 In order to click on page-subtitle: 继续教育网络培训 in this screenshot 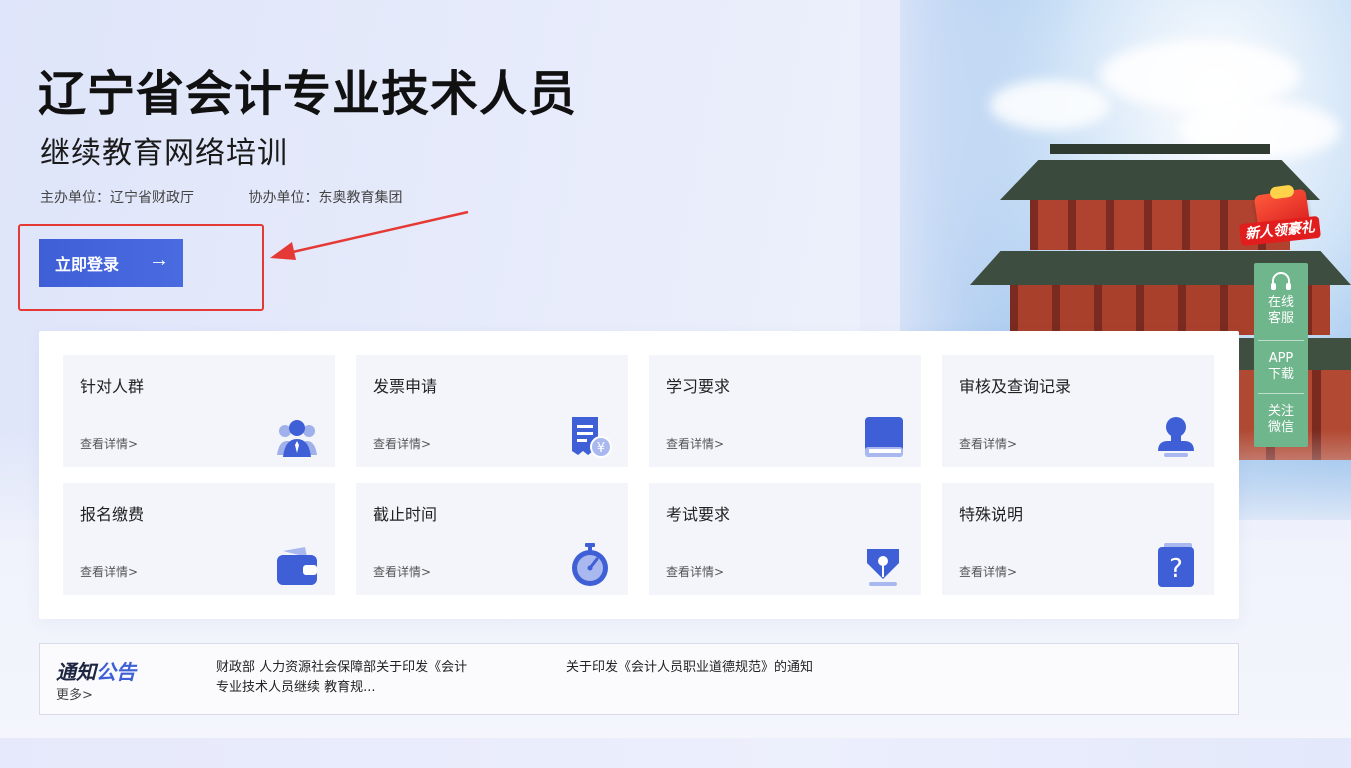, I will do `click(164, 153)`.